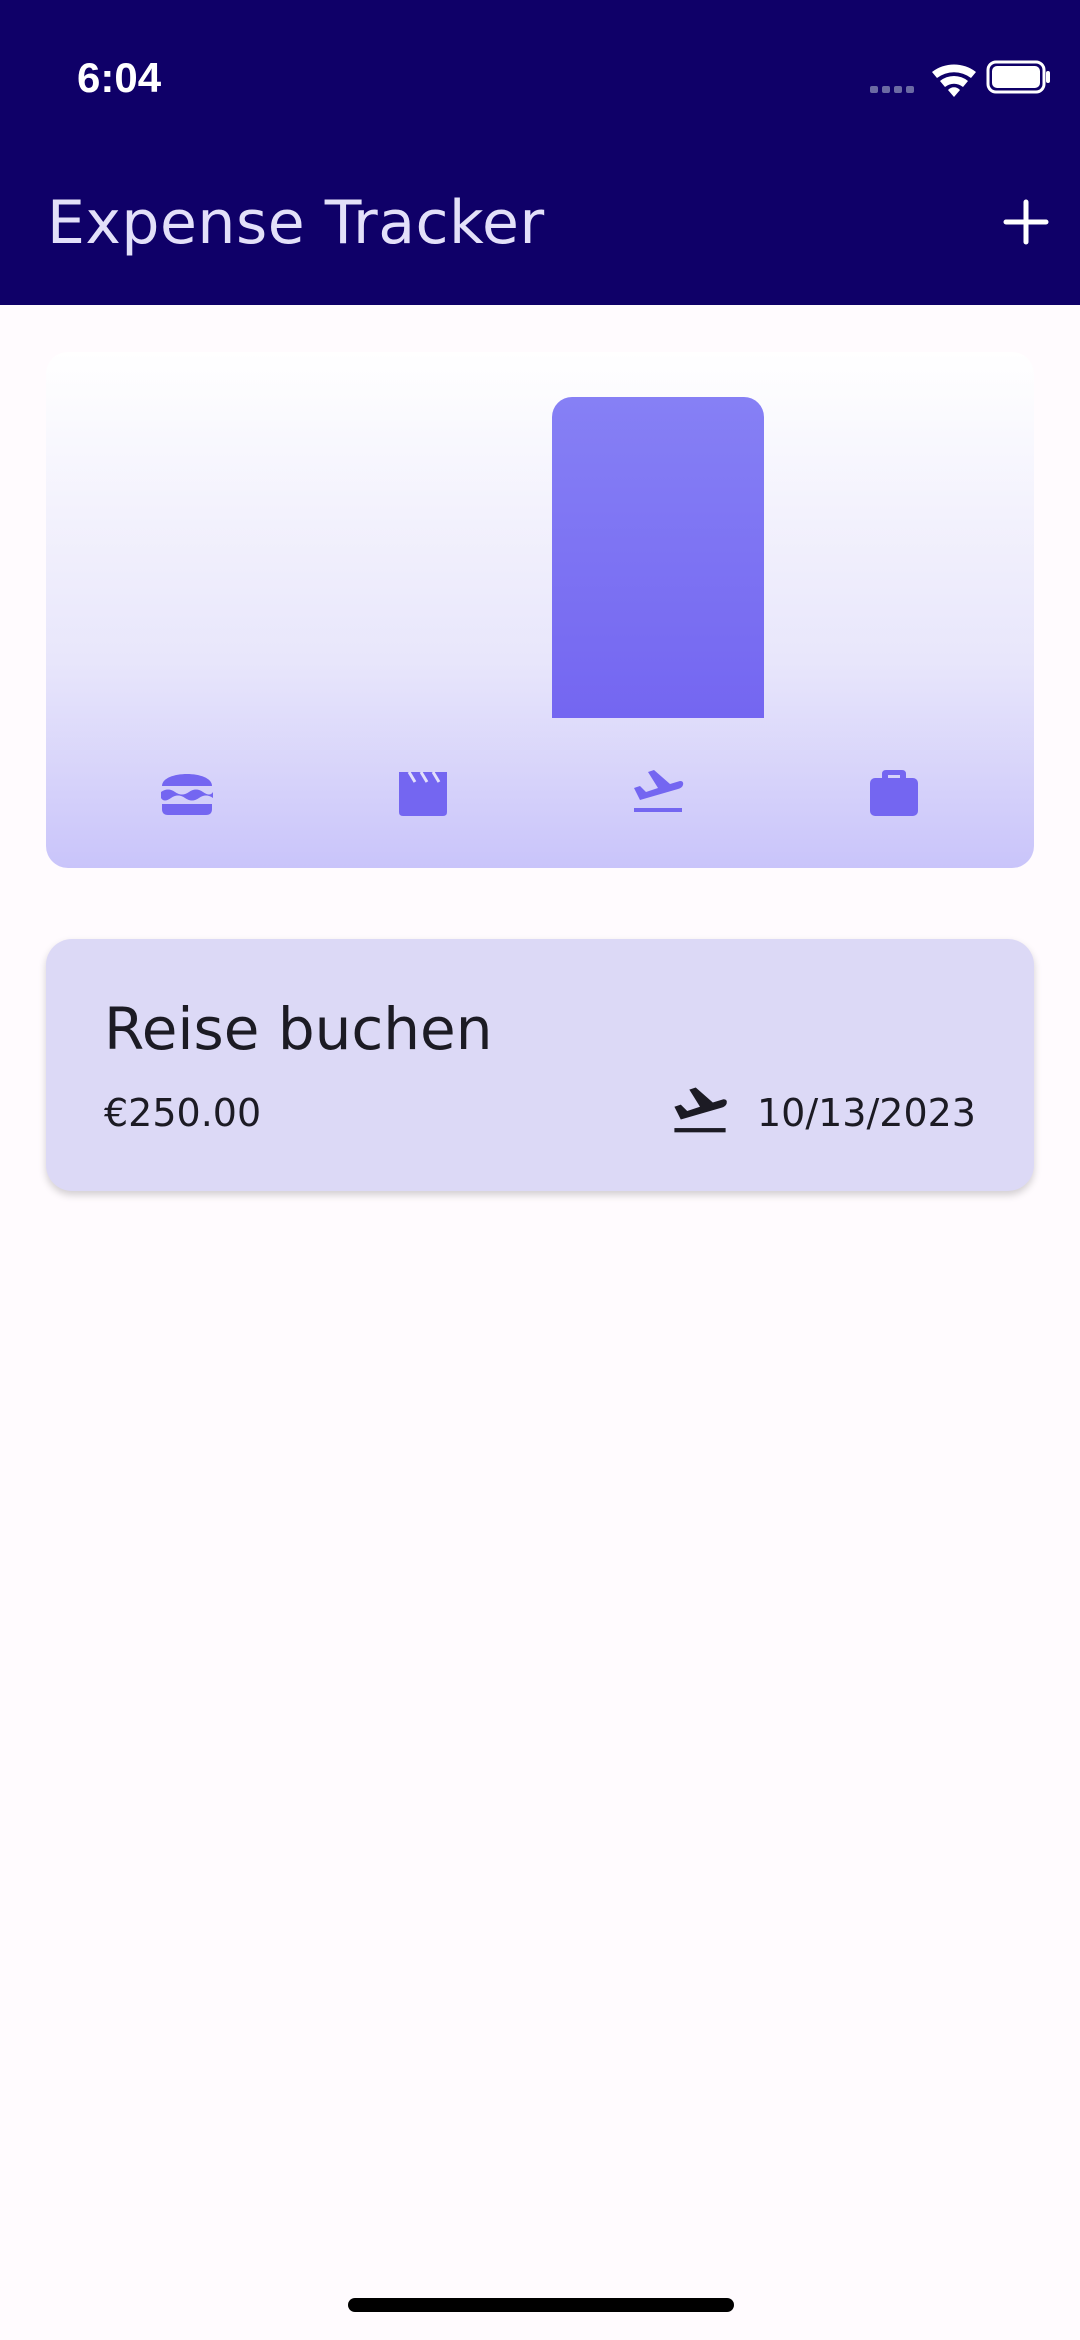 The width and height of the screenshot is (1080, 2340). What do you see at coordinates (866, 1113) in the screenshot?
I see `expense-date: 10/13/2023` at bounding box center [866, 1113].